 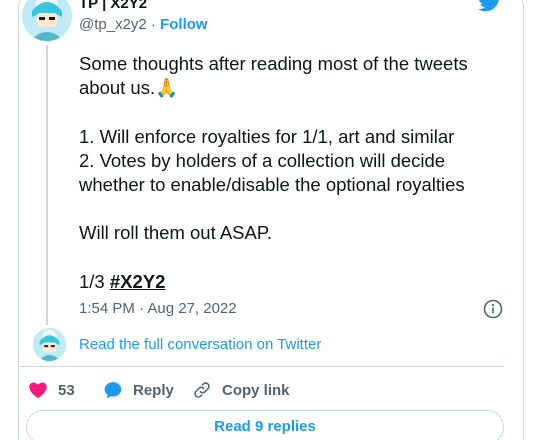 What do you see at coordinates (113, 24) in the screenshot?
I see `author-handle: @tp_x2y2` at bounding box center [113, 24].